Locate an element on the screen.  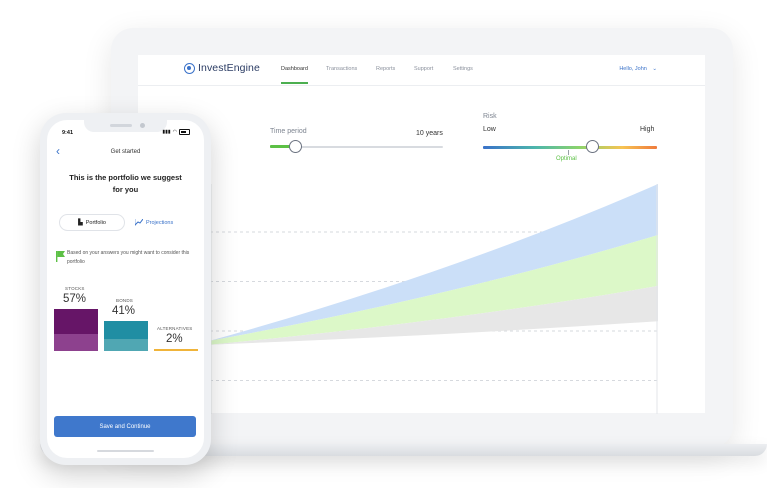
stocks-bar is located at coordinates (76, 329).